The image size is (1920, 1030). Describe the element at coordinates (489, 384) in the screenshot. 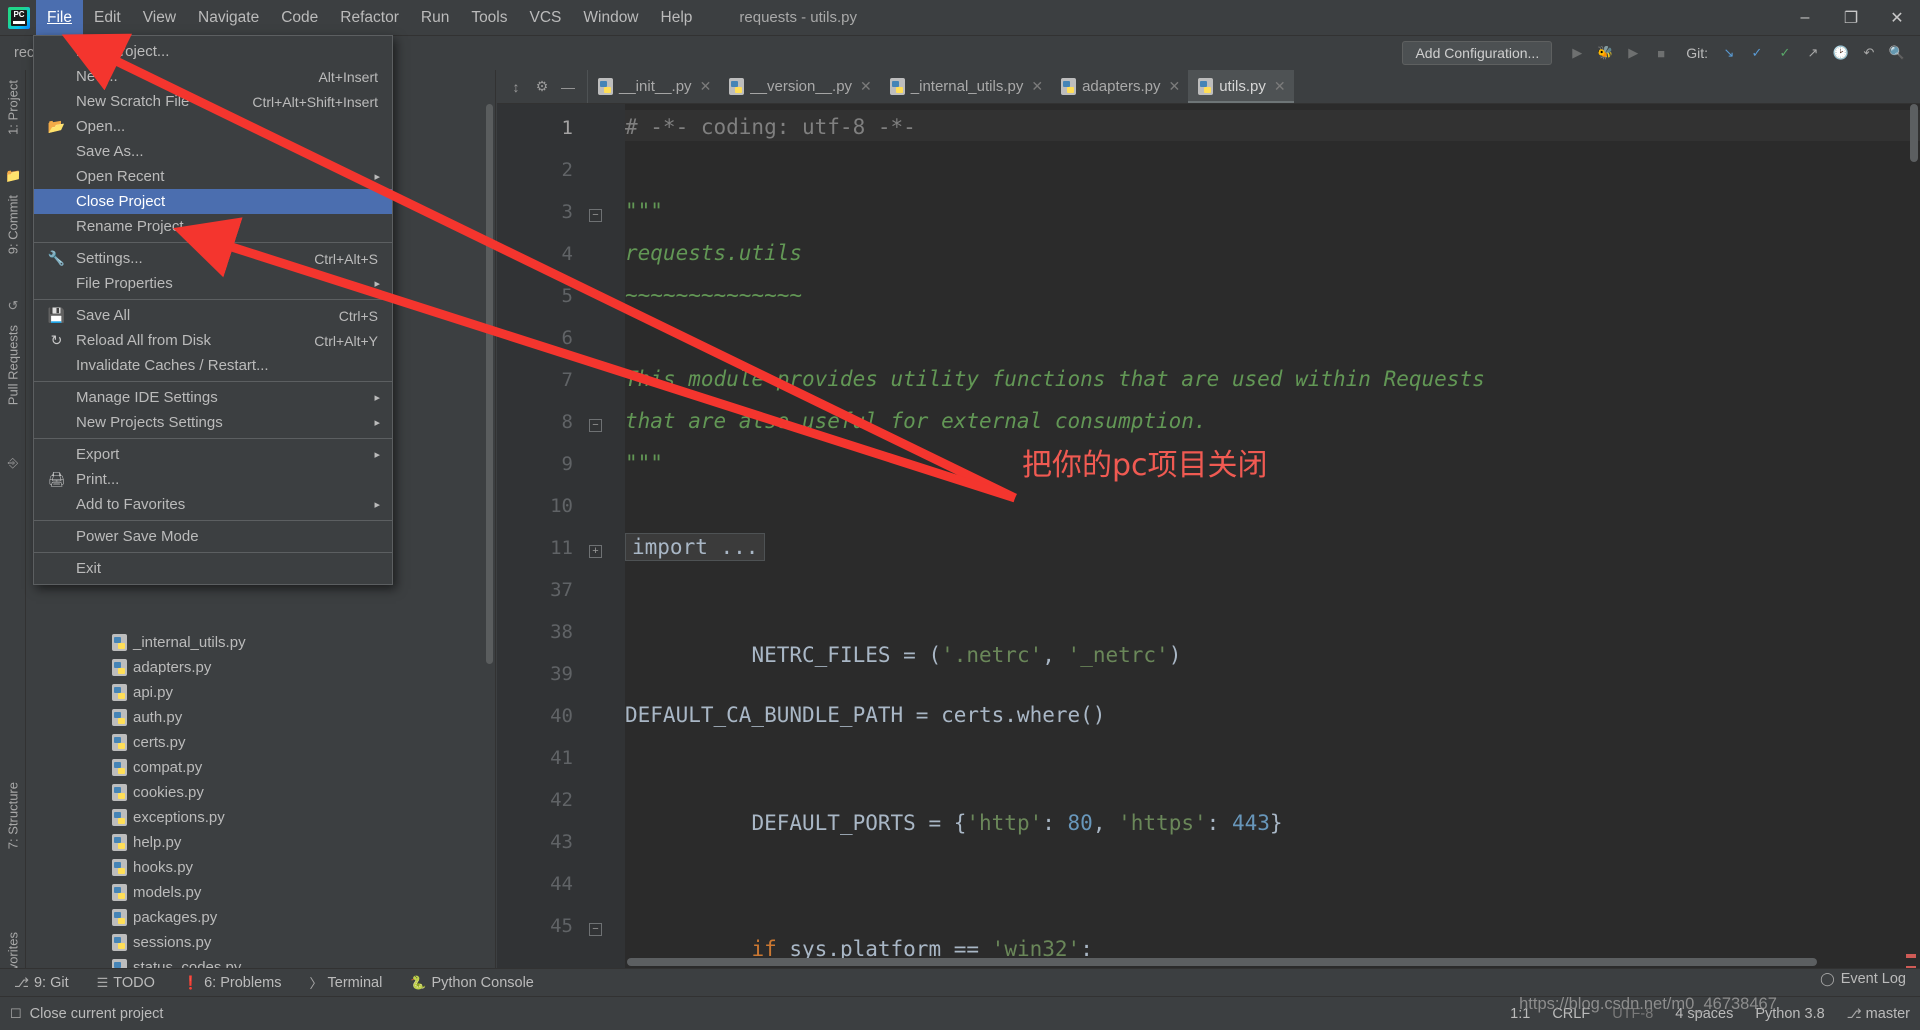

I see `project-scrollbar` at that location.